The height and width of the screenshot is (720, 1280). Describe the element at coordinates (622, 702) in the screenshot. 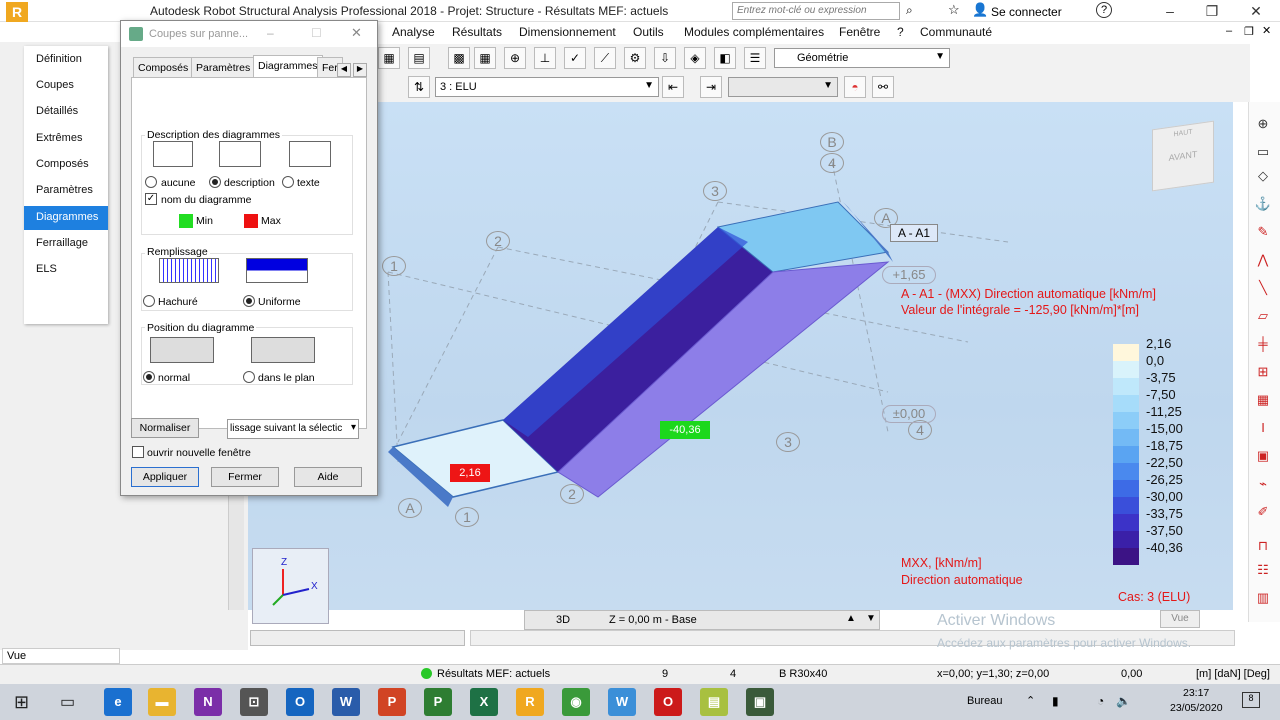

I see `writer-app-icon: W` at that location.